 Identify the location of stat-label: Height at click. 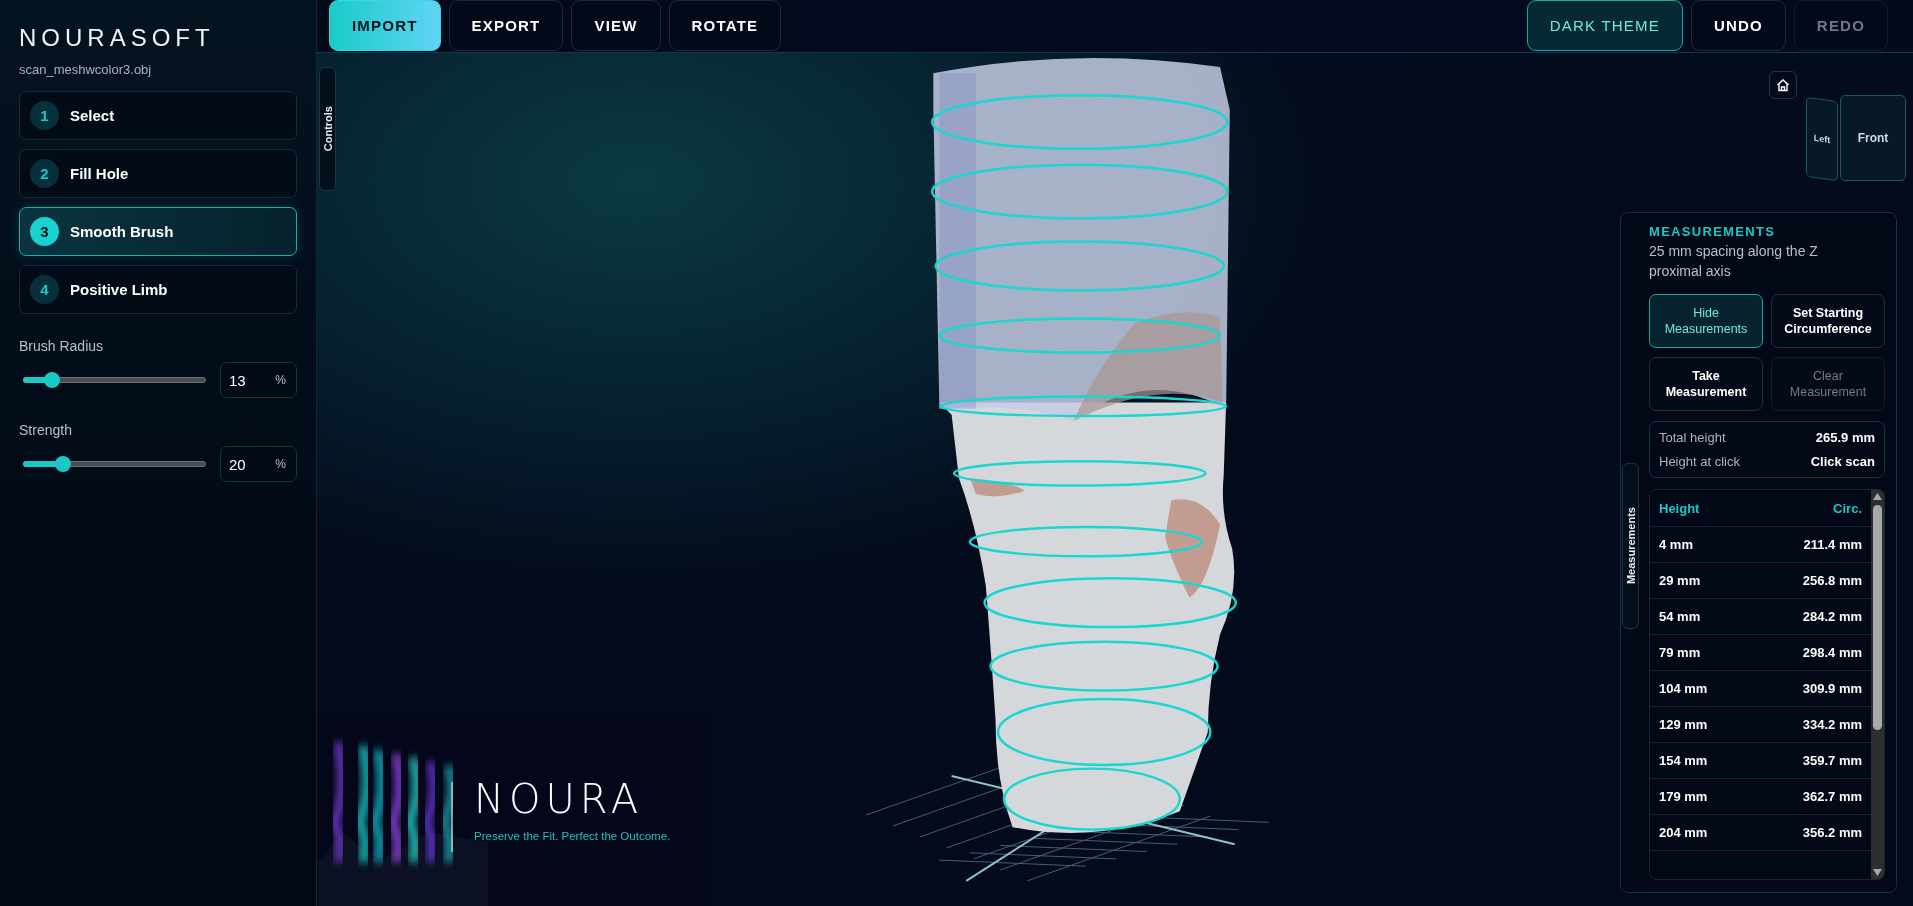
(1699, 461).